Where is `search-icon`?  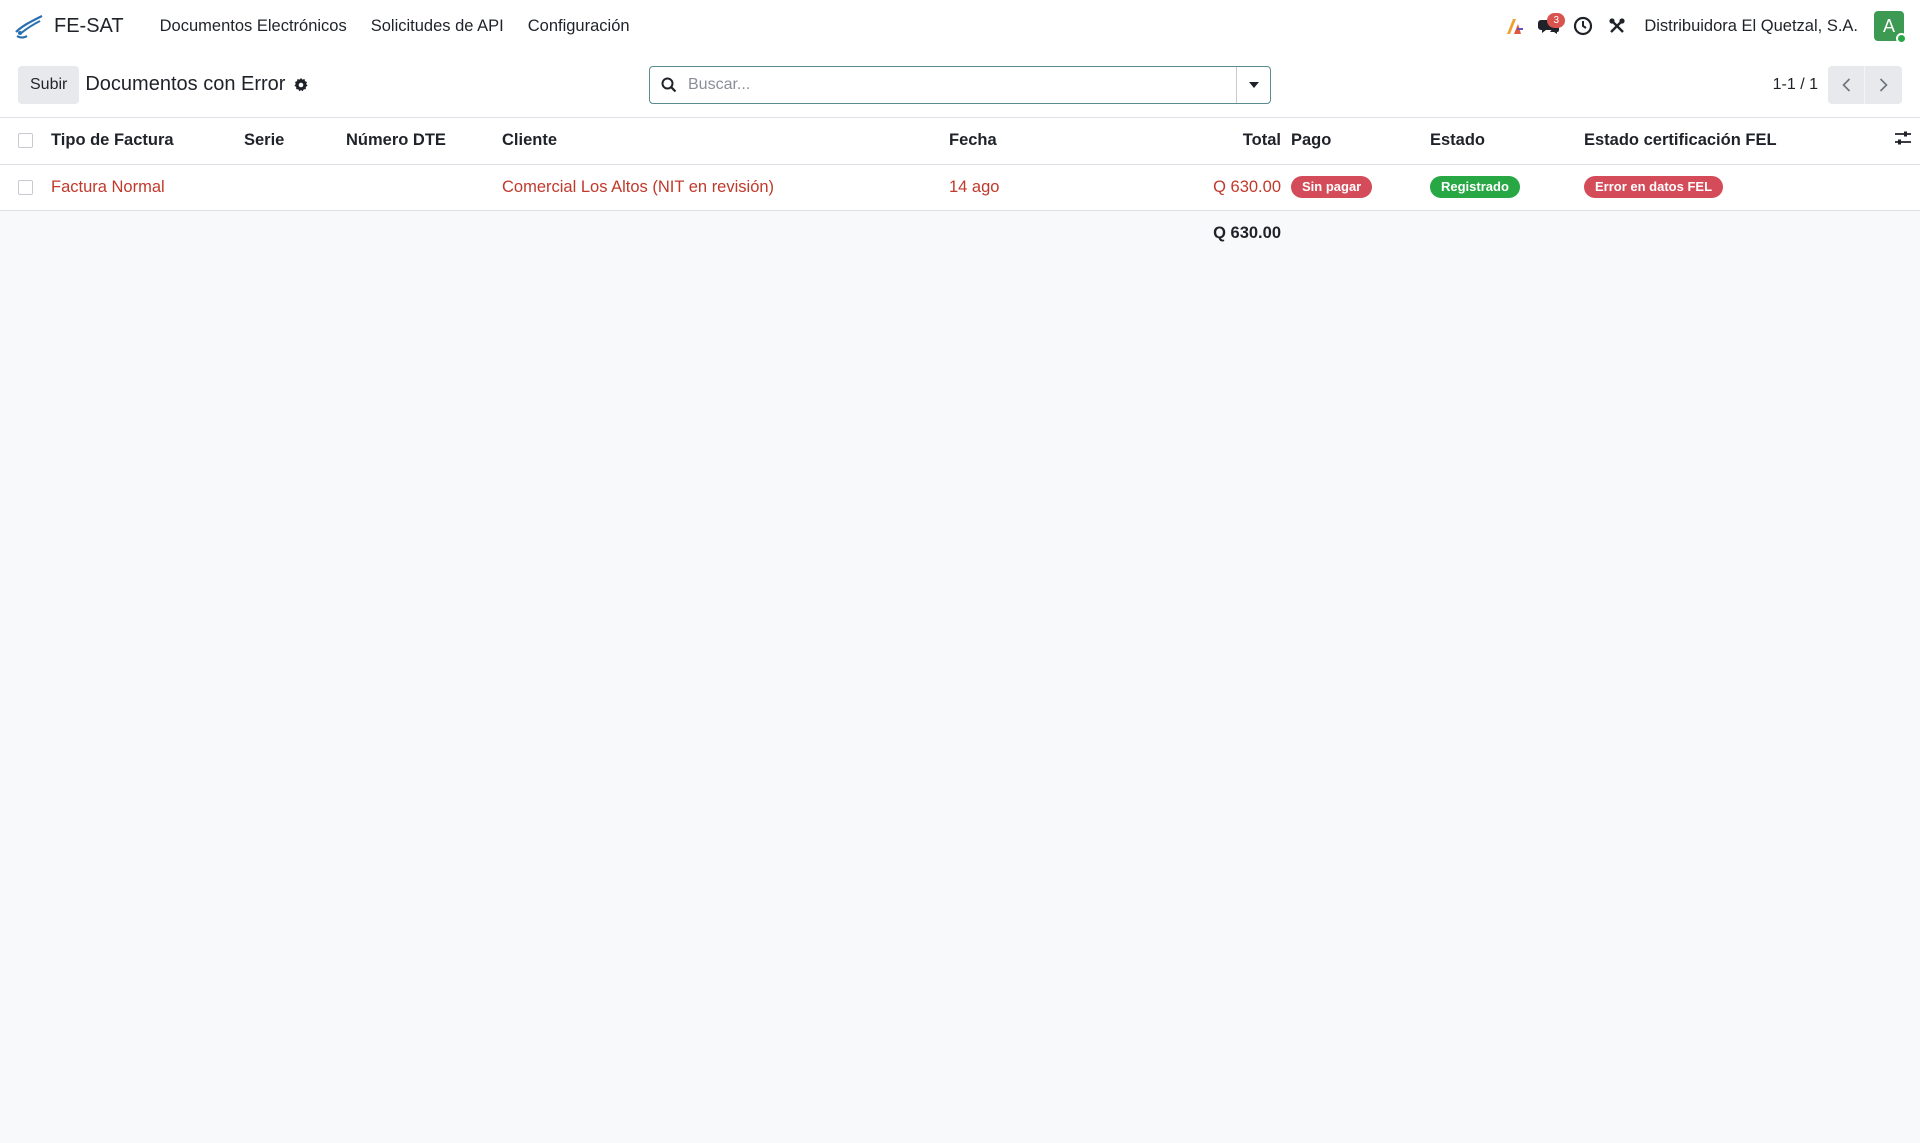 search-icon is located at coordinates (669, 85).